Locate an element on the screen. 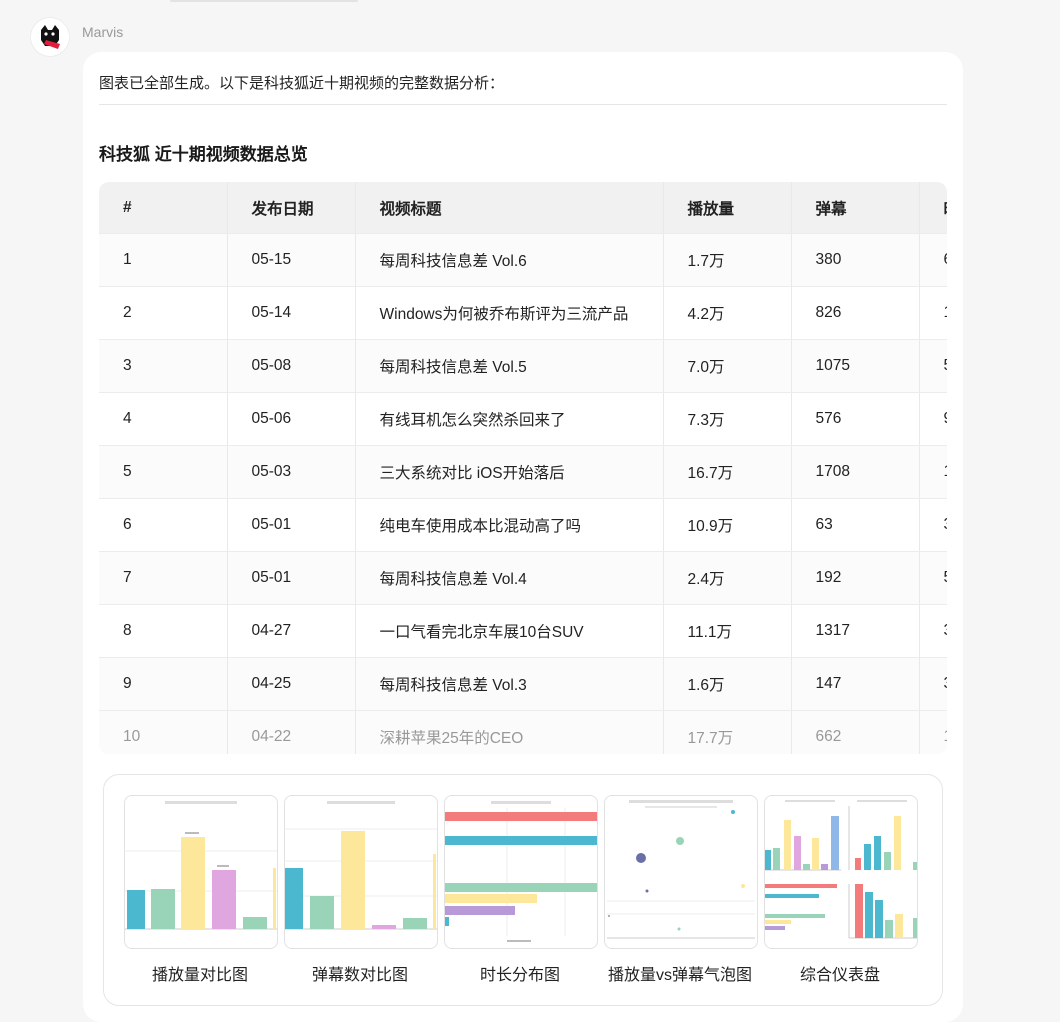  table-row: 10 04-22 深耕苹果25年的CEO 17.7万 662 1 is located at coordinates (523, 732).